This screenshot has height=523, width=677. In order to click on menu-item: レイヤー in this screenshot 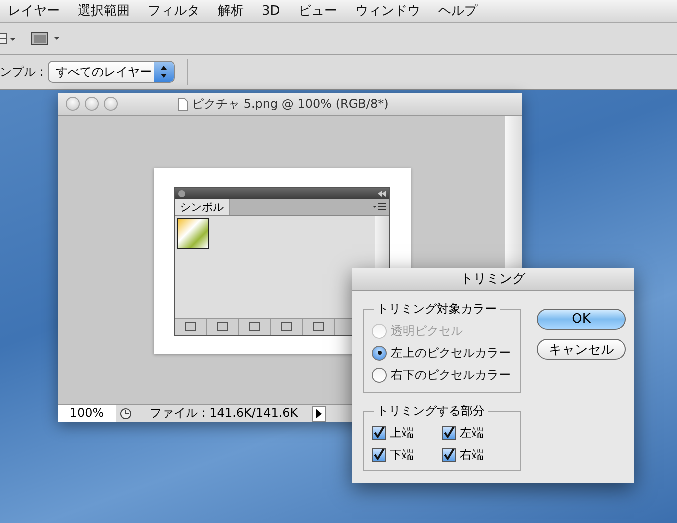, I will do `click(34, 11)`.